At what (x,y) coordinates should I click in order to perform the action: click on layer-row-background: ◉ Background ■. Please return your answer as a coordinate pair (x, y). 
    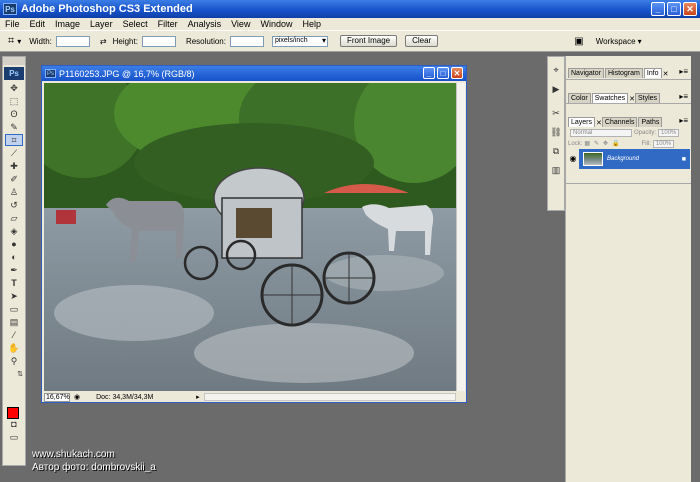
    Looking at the image, I should click on (628, 159).